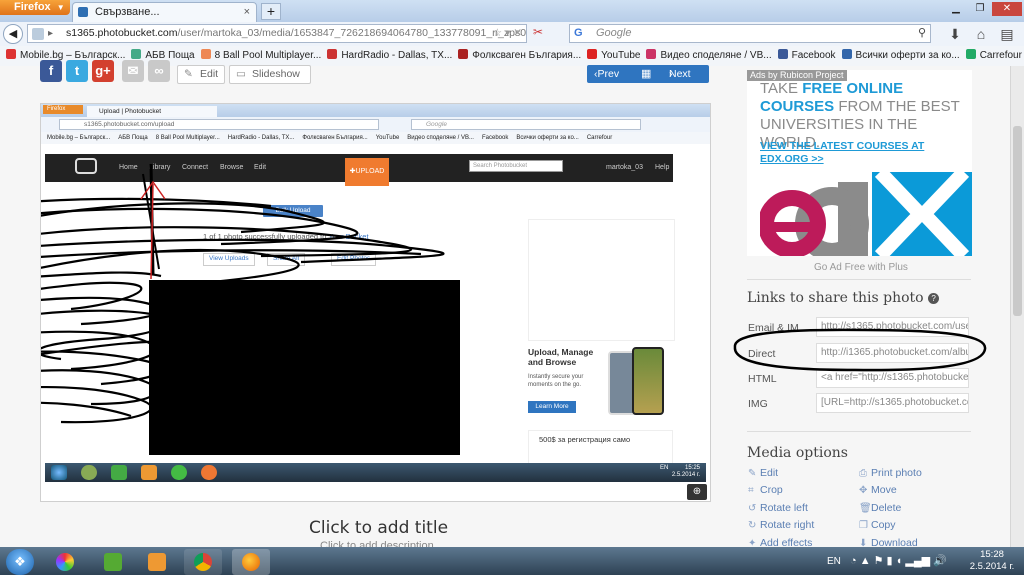 This screenshot has width=1024, height=575. What do you see at coordinates (888, 542) in the screenshot?
I see `media-download: ⬇ Download` at bounding box center [888, 542].